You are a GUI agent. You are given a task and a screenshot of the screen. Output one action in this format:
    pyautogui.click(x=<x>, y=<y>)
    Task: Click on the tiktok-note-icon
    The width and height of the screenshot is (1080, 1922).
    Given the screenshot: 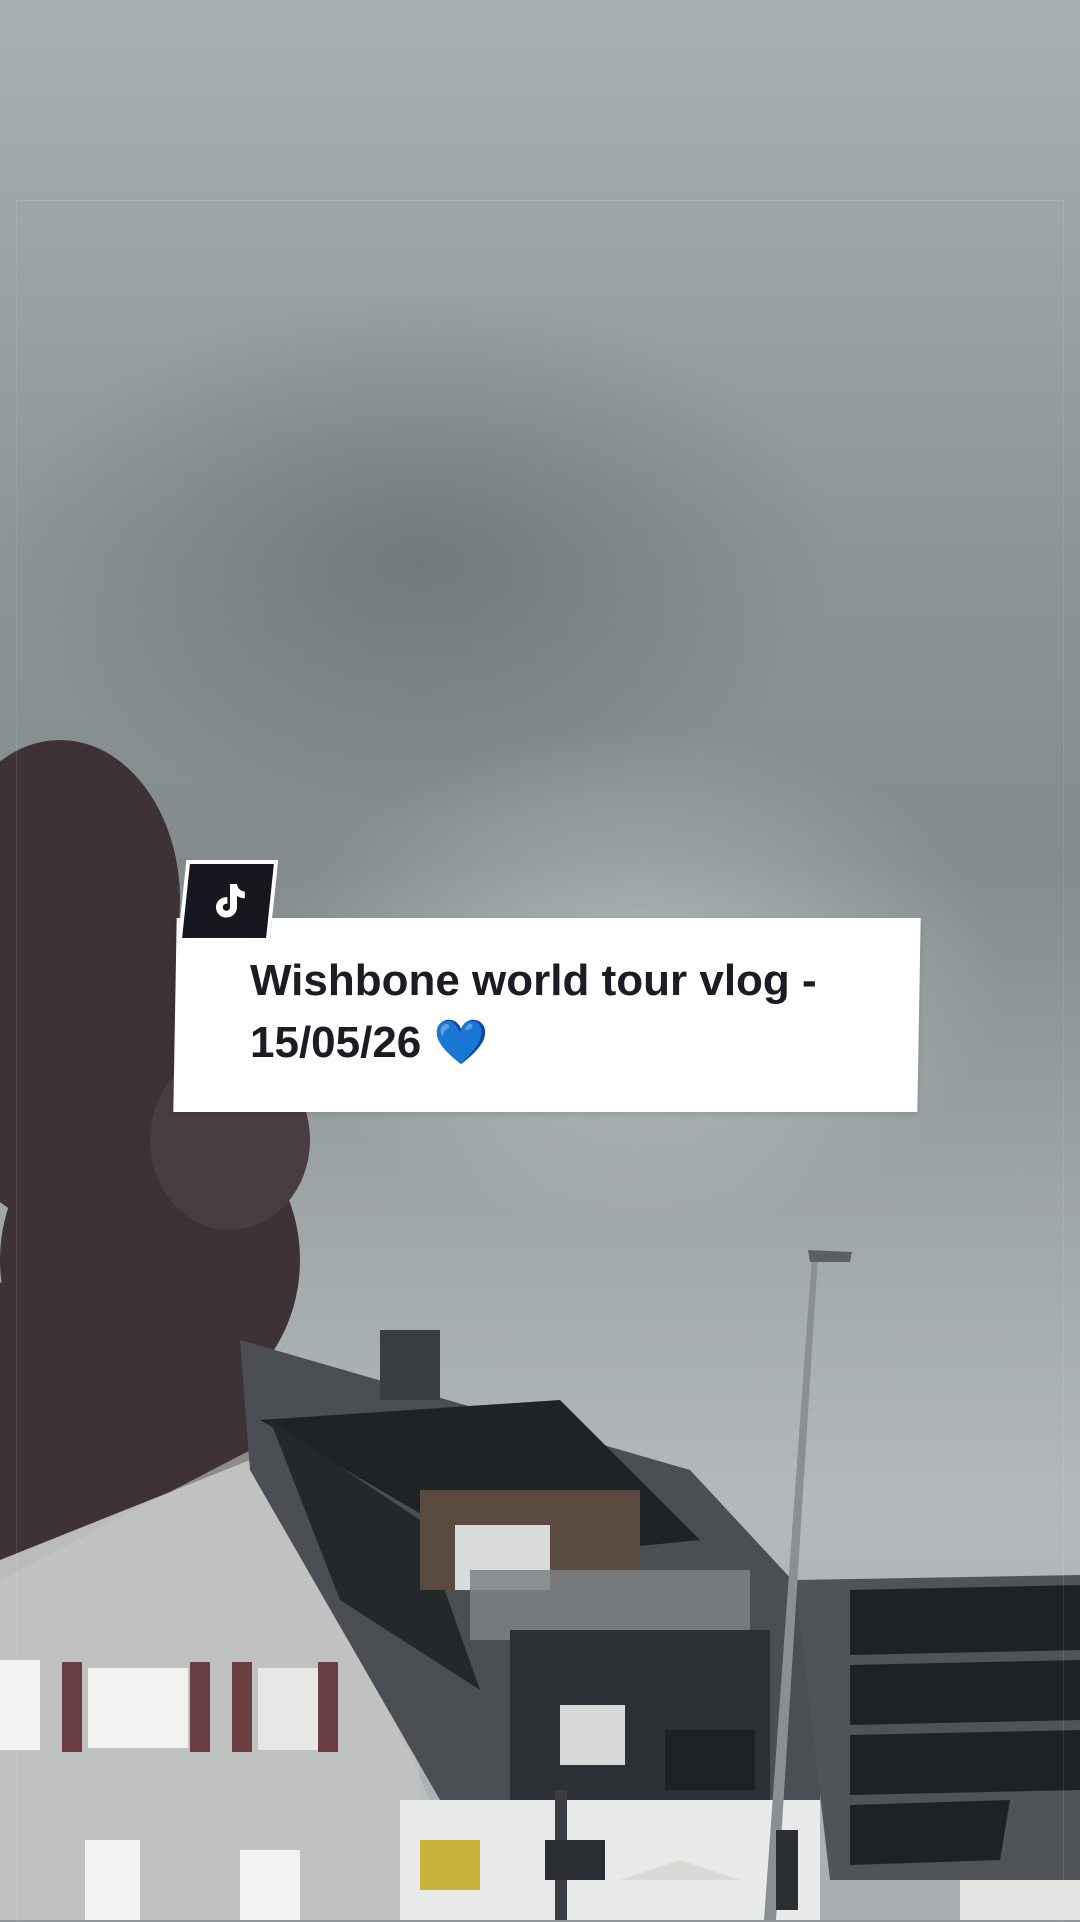 What is the action you would take?
    pyautogui.click(x=230, y=901)
    